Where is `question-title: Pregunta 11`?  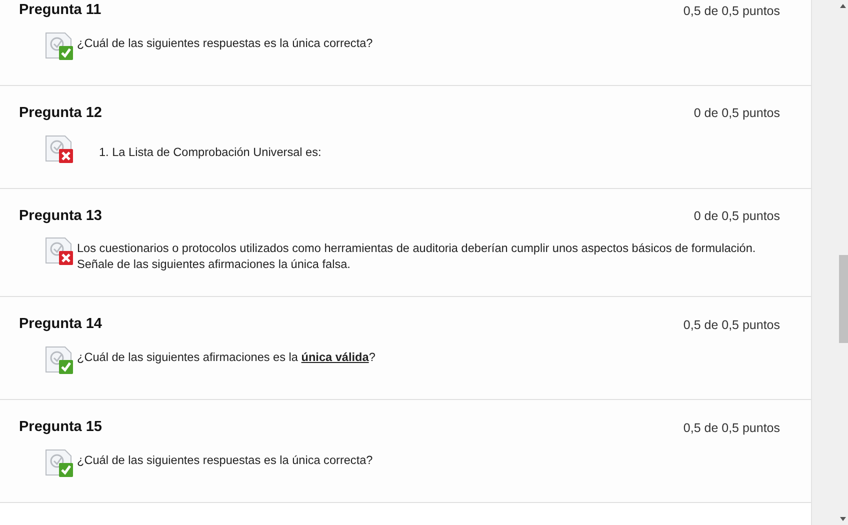
question-title: Pregunta 11 is located at coordinates (60, 10).